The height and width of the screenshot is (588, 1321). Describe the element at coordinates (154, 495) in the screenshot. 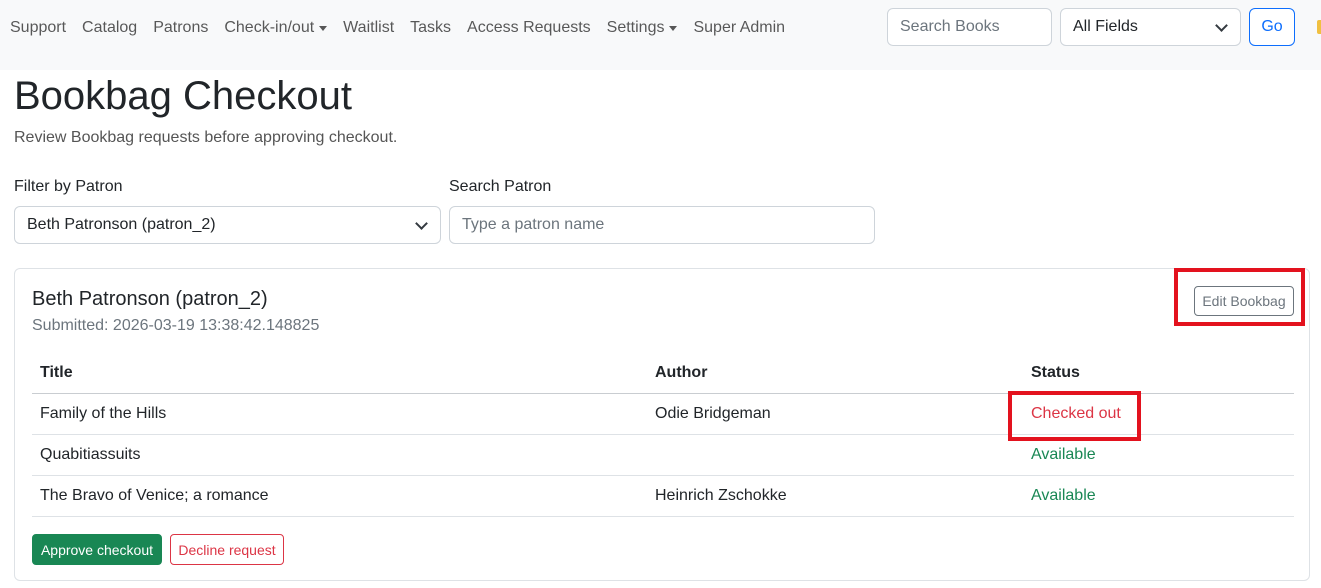

I see `book-title: The Bravo of Venice; a romance` at that location.